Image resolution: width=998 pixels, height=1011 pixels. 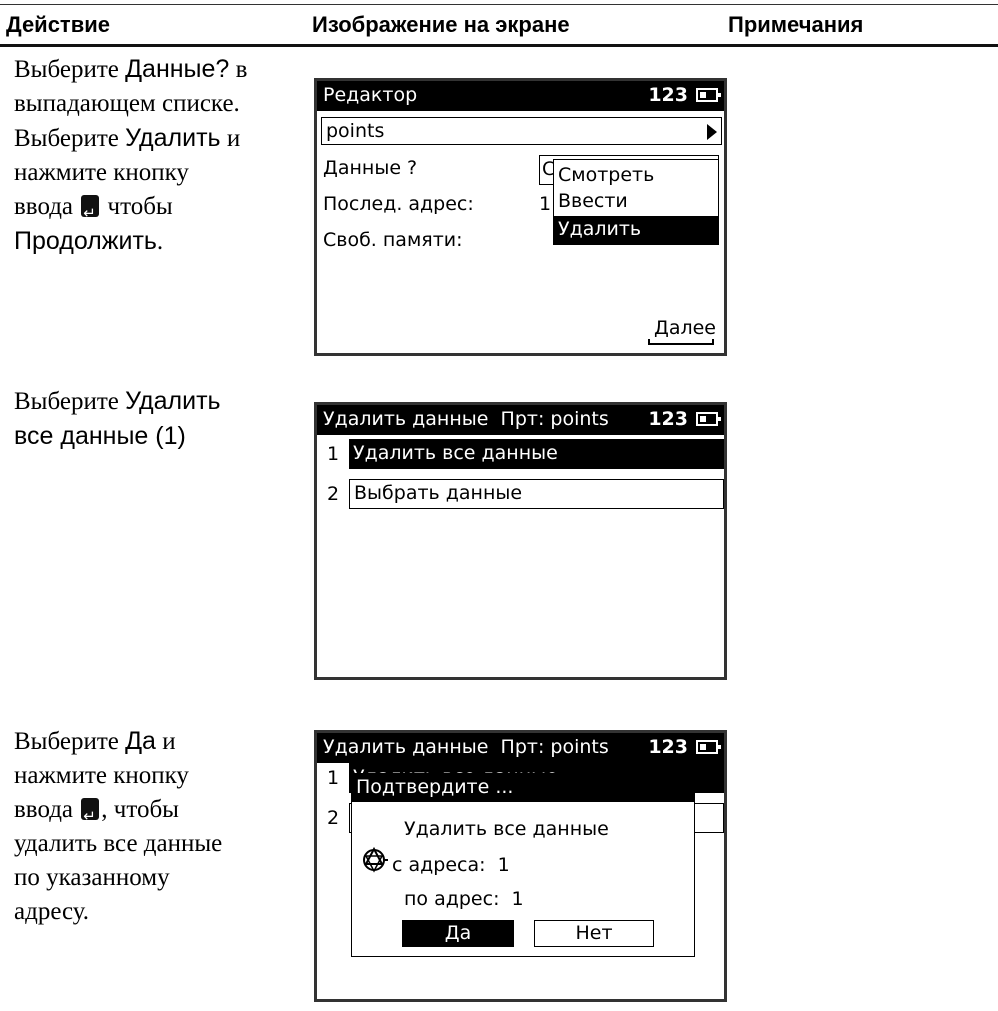 What do you see at coordinates (238, 69) in the screenshot?
I see `instr-text: в` at bounding box center [238, 69].